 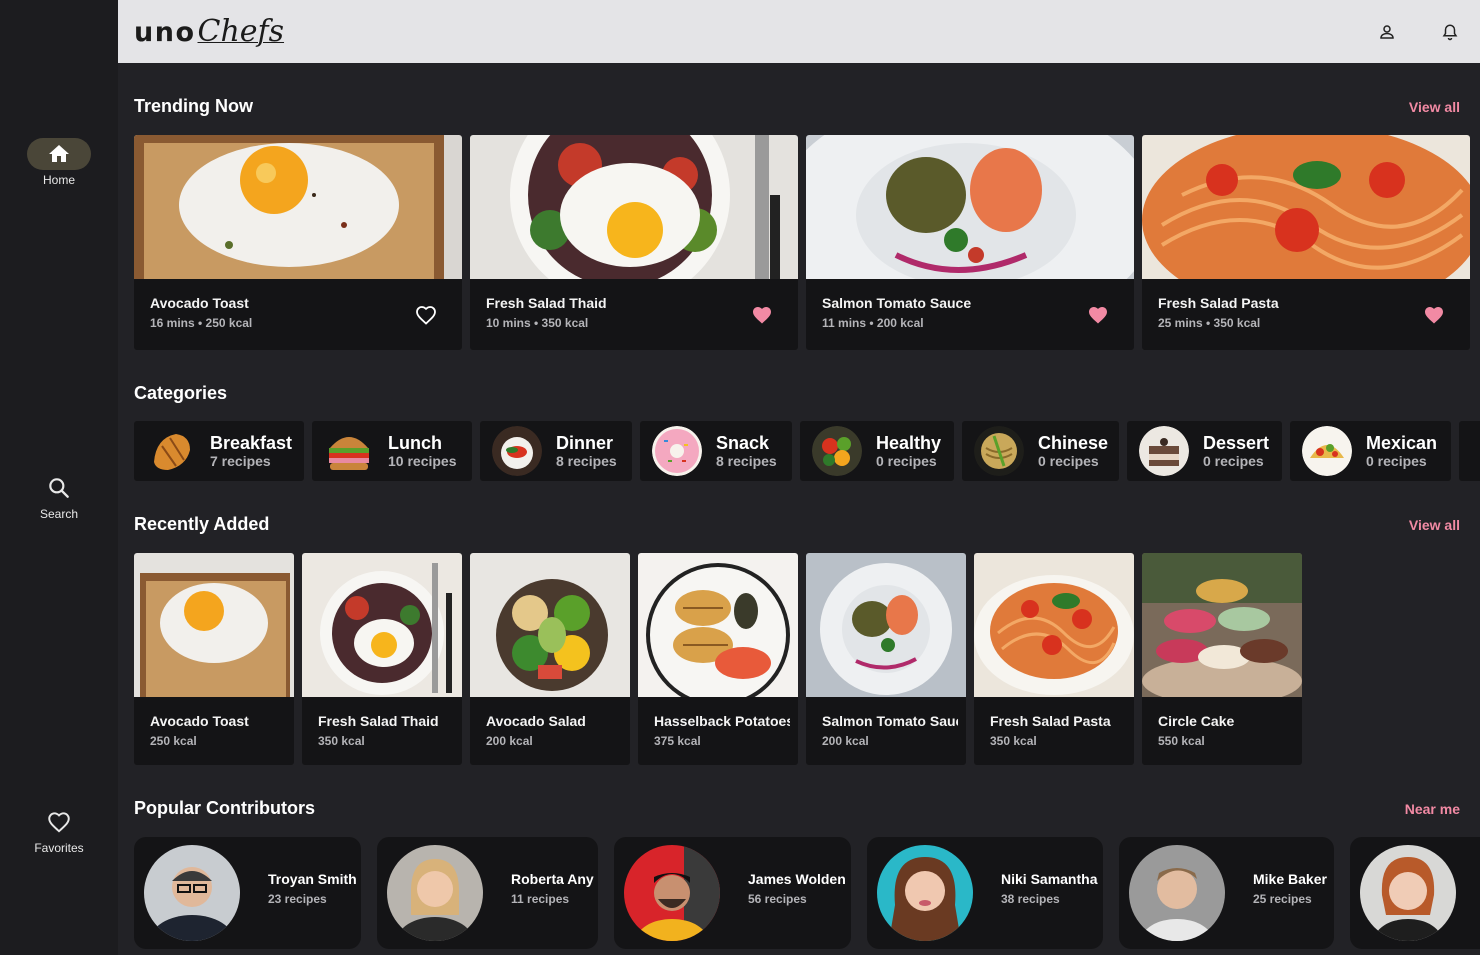 I want to click on recent-card: Fresh Salad Thaid 350 kcal, so click(x=382, y=659).